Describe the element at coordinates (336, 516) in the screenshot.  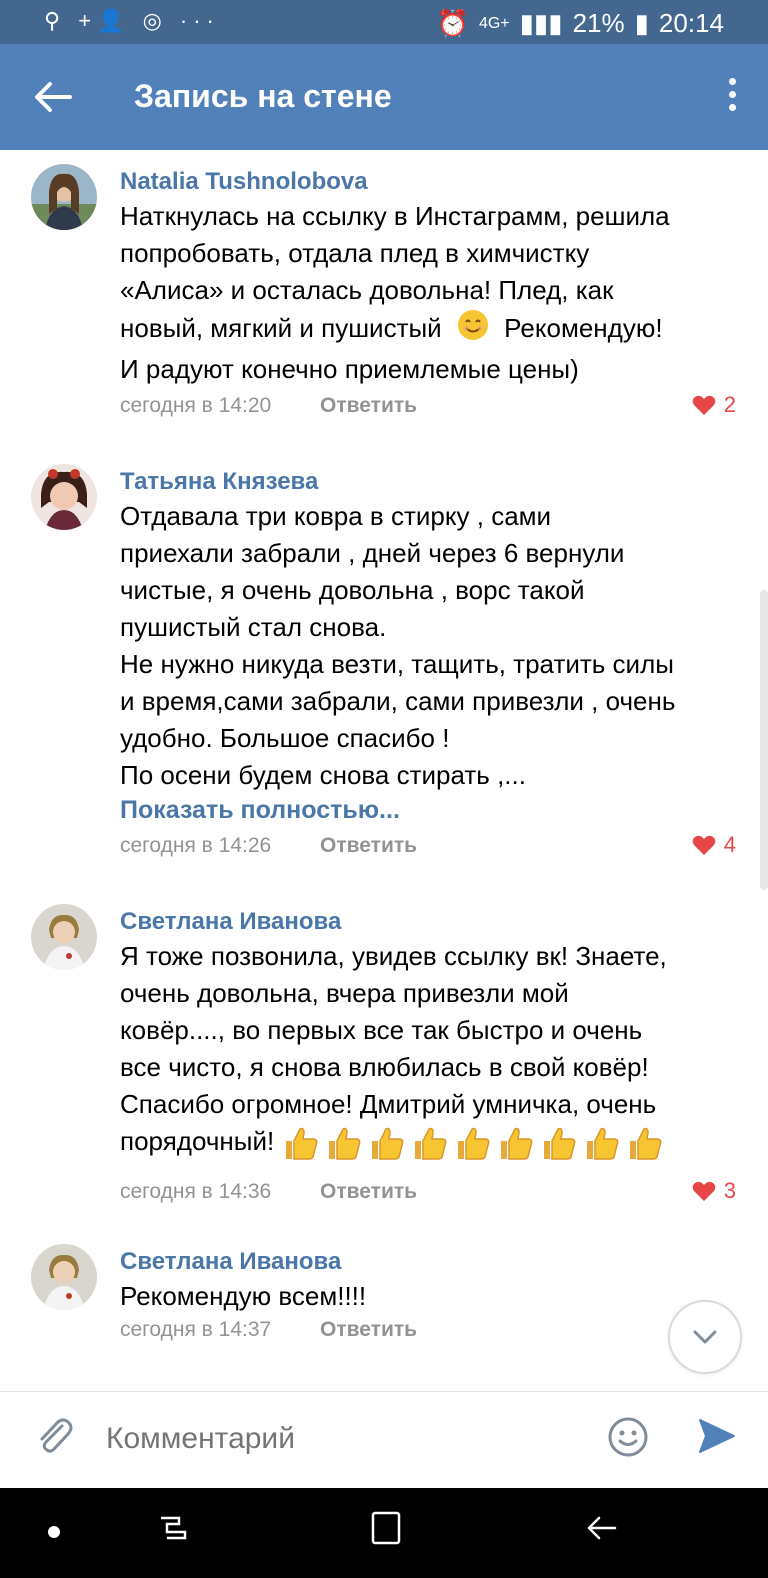
I see `comment-line: Отдавала три ковра в стирку , сами` at that location.